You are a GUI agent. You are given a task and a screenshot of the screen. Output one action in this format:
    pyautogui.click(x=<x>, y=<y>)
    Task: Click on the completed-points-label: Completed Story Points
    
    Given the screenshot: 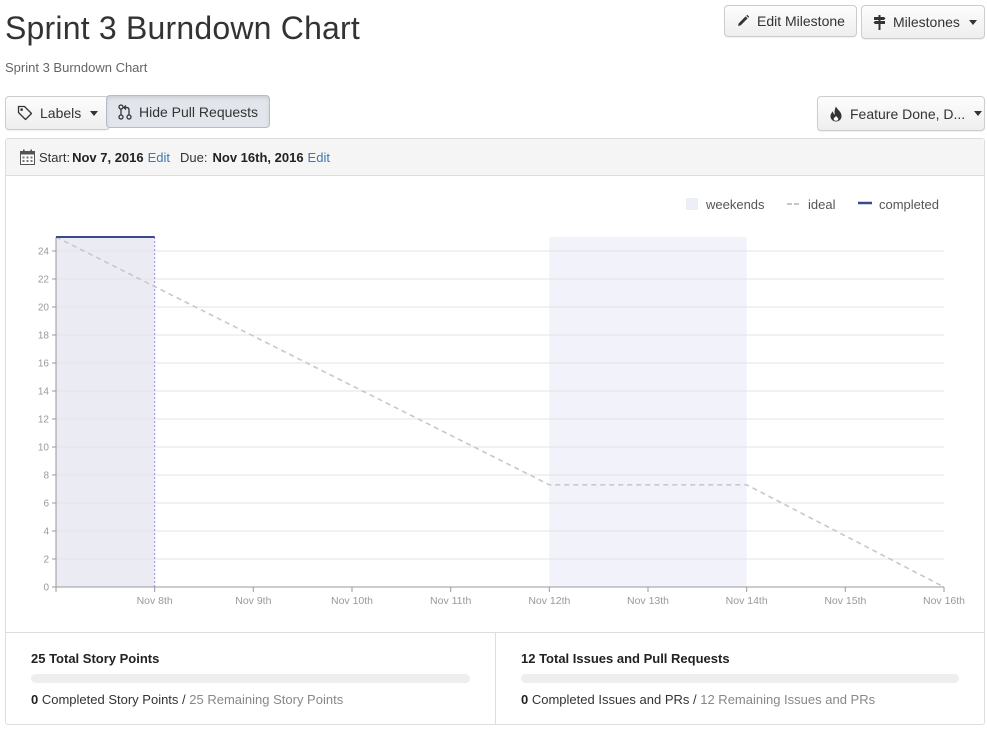 What is the action you would take?
    pyautogui.click(x=110, y=699)
    